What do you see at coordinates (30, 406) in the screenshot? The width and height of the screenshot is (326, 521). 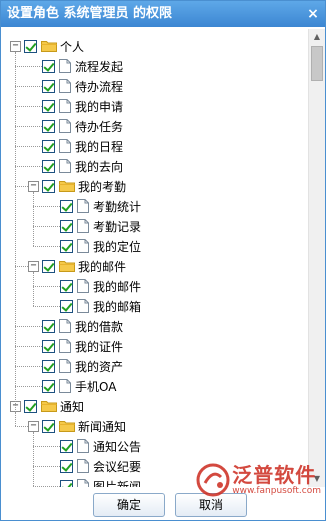 I see `checkbox-notice` at bounding box center [30, 406].